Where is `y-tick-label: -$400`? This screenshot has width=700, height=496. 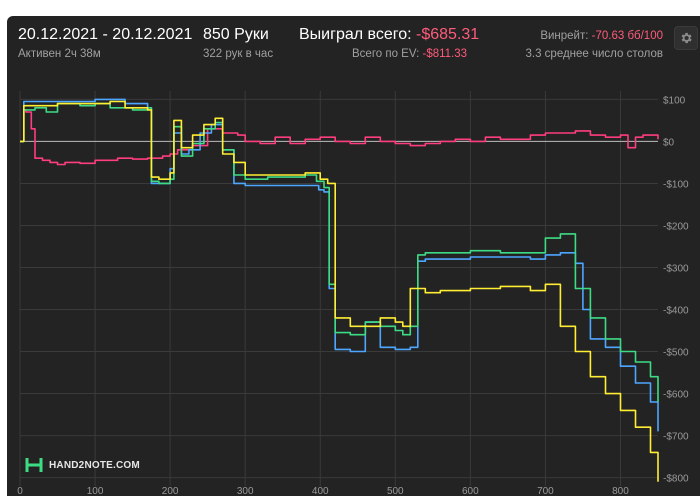
y-tick-label: -$400 is located at coordinates (676, 311).